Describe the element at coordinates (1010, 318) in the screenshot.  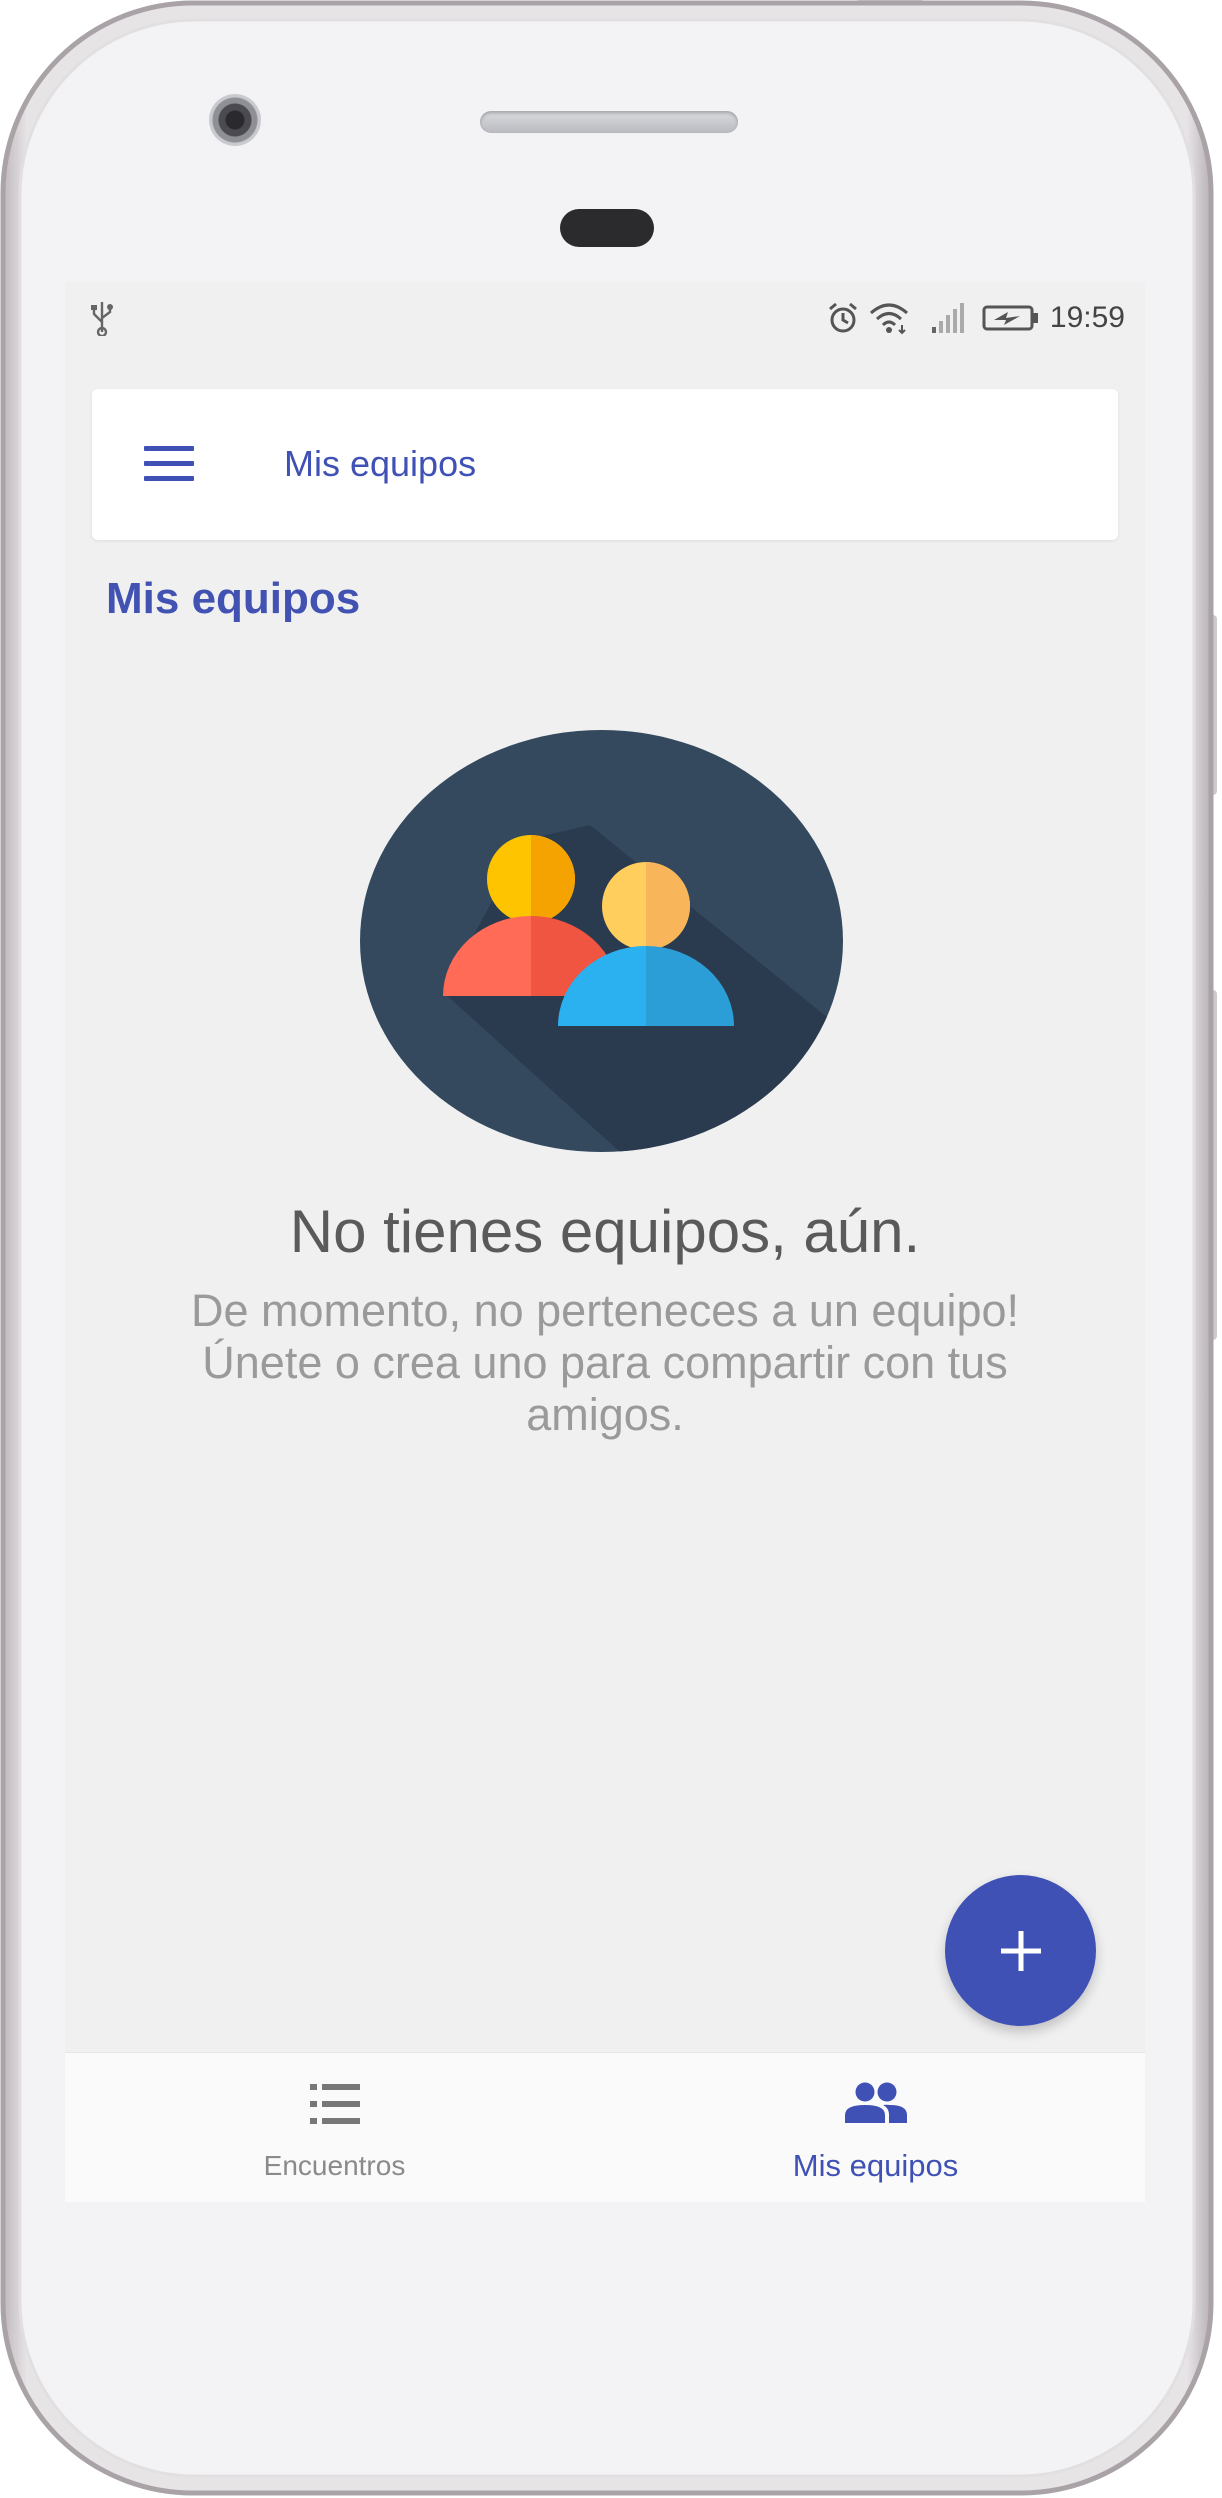
I see `battery-charging-icon` at that location.